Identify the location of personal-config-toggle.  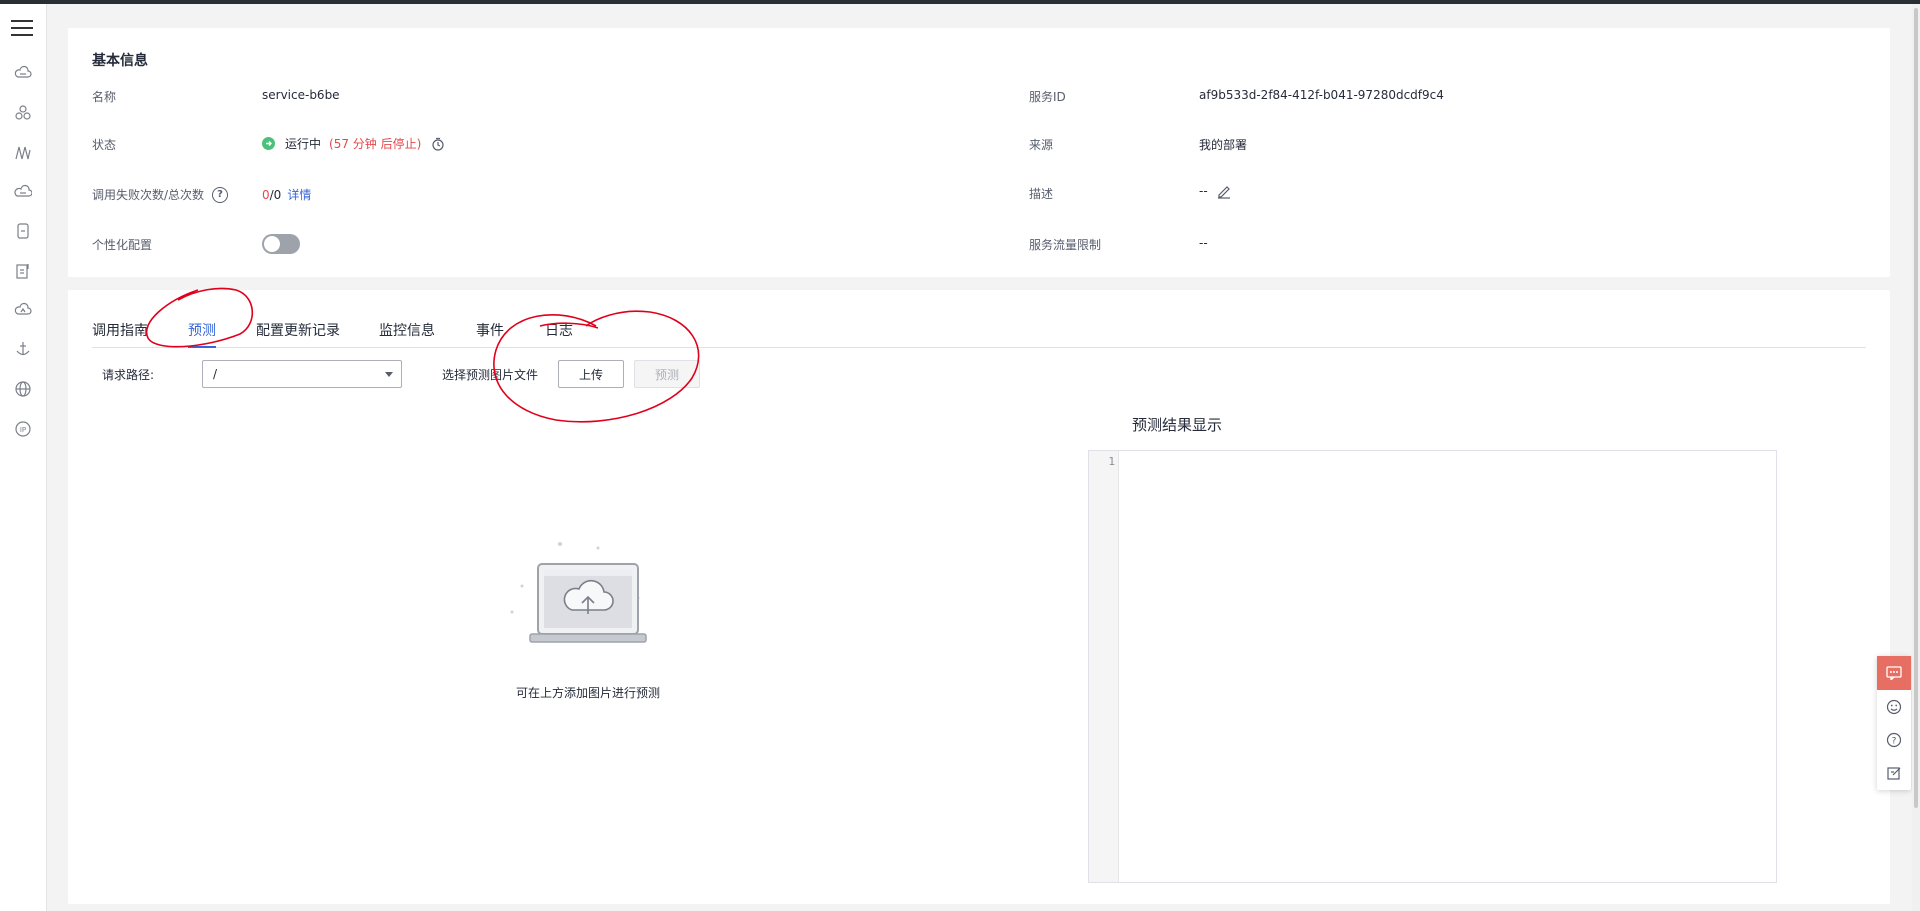
(281, 244).